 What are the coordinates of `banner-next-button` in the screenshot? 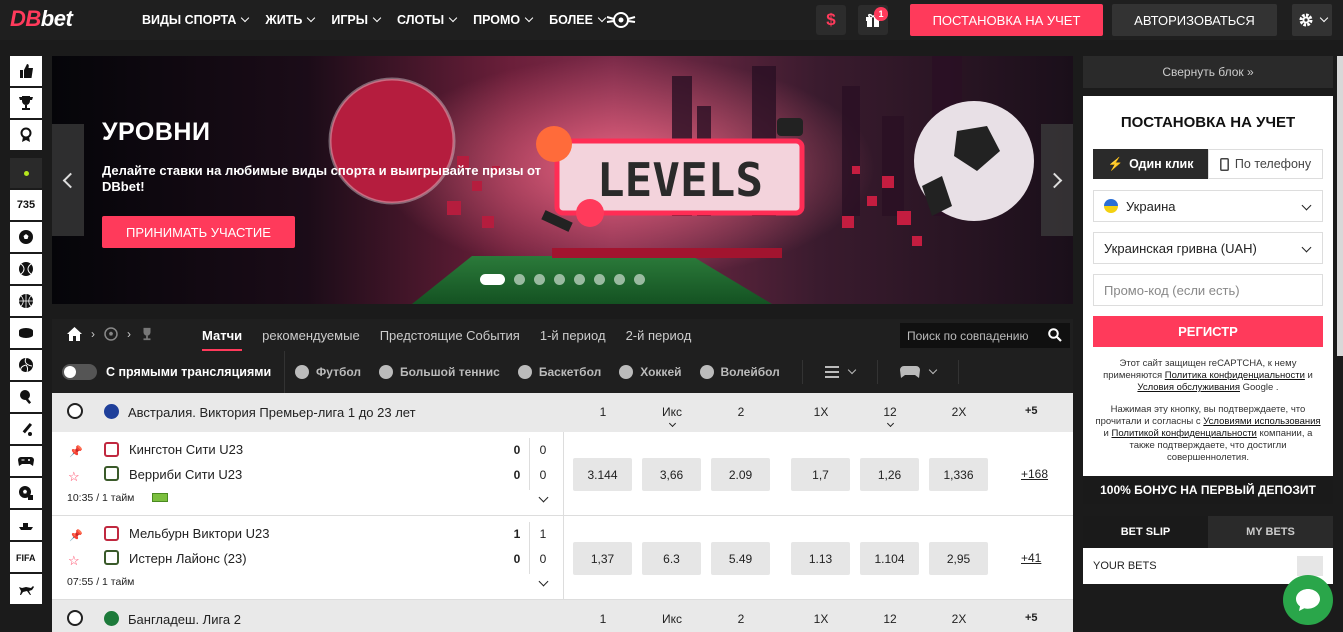 It's located at (1057, 180).